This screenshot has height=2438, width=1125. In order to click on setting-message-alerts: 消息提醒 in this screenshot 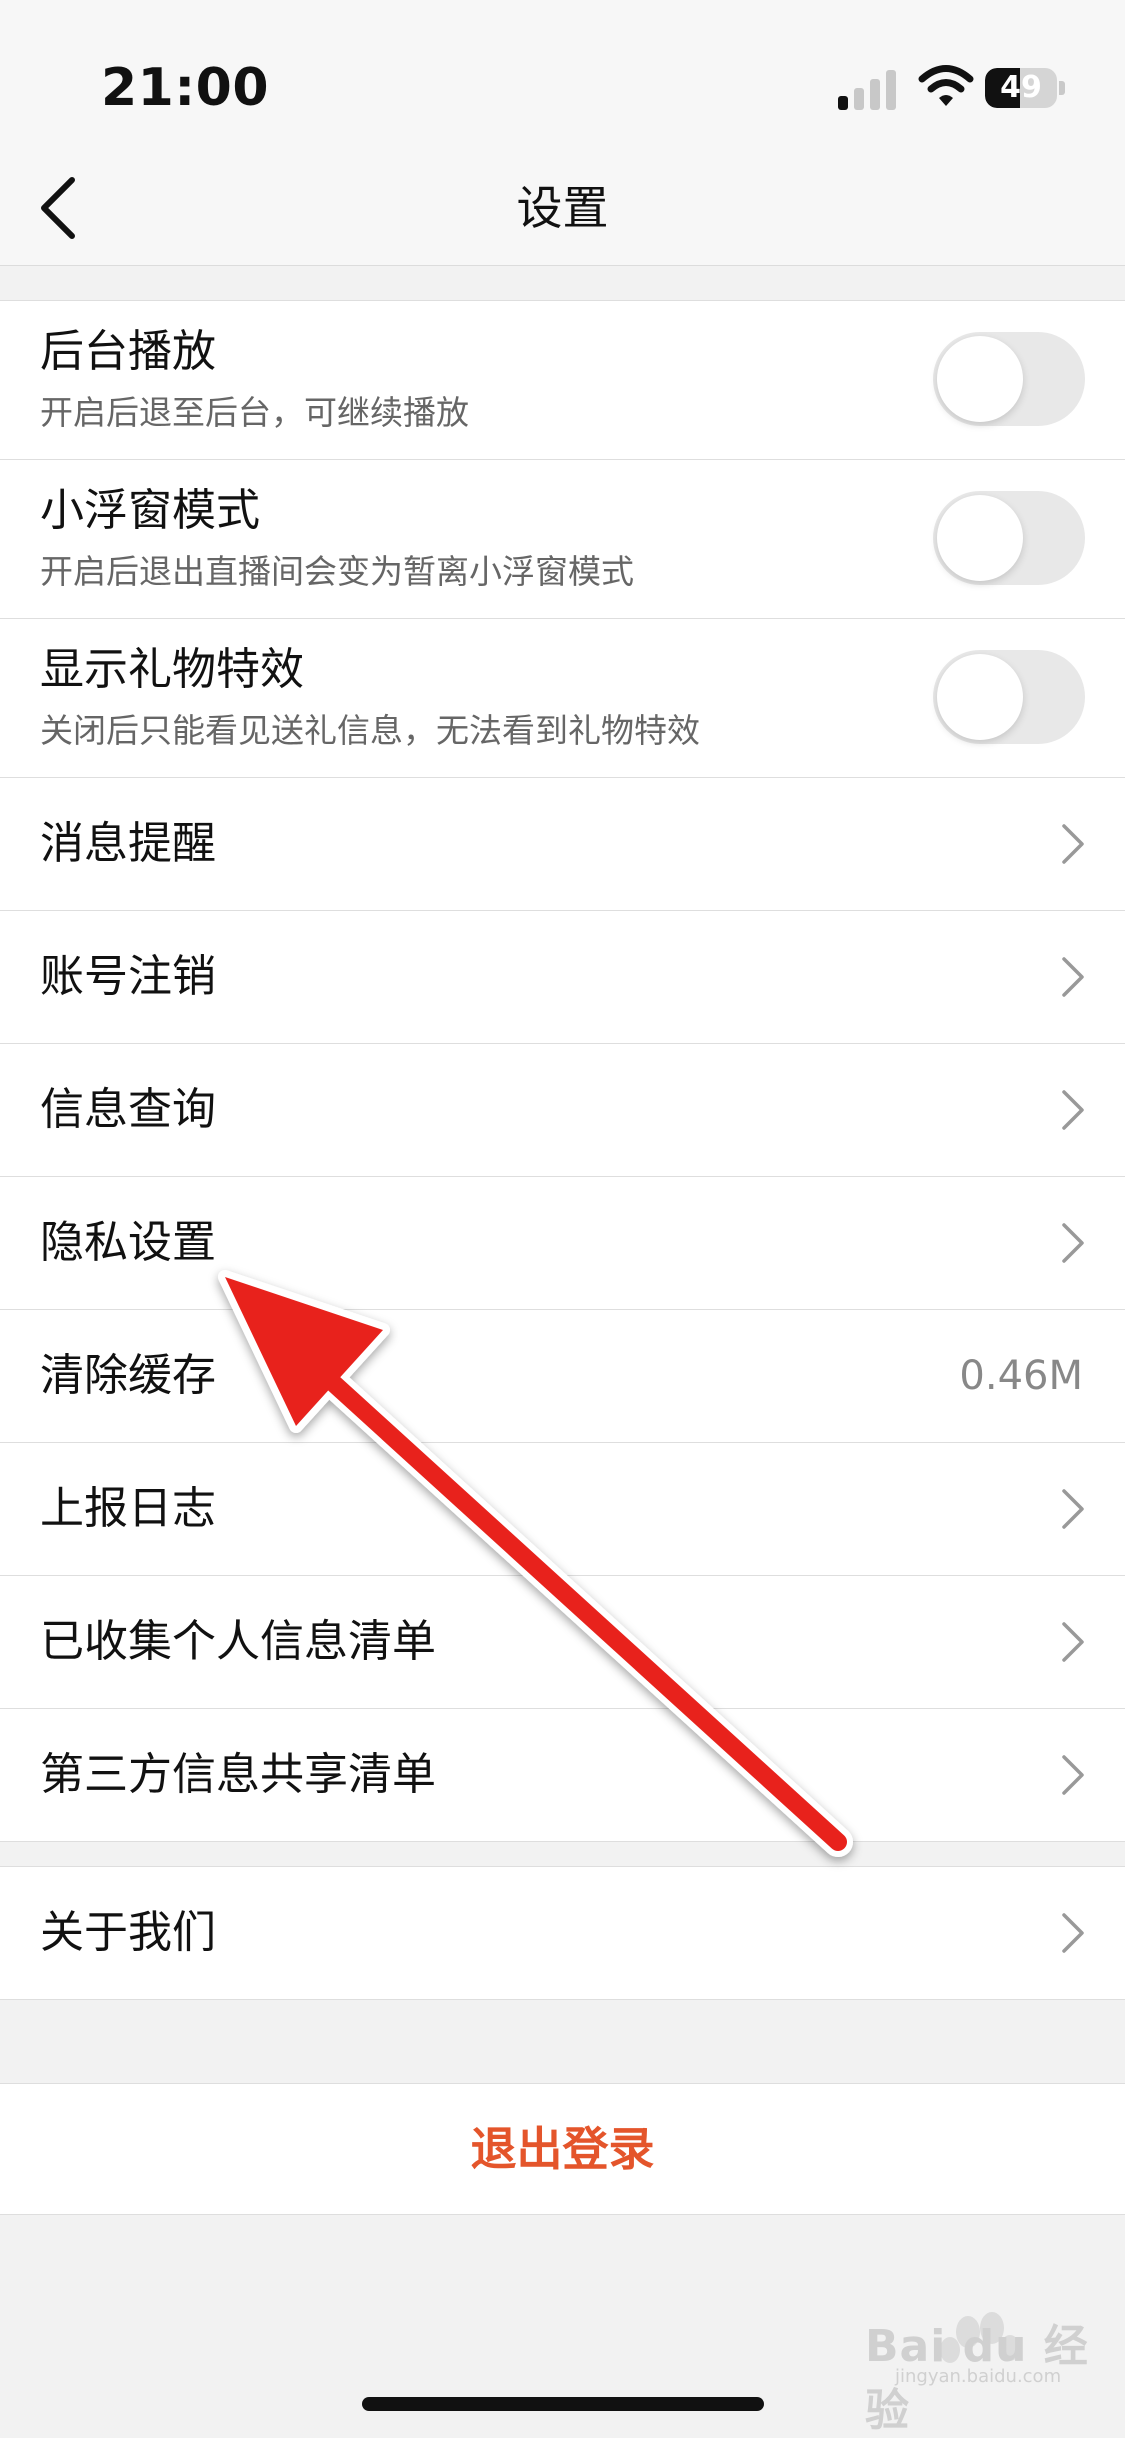, I will do `click(562, 844)`.